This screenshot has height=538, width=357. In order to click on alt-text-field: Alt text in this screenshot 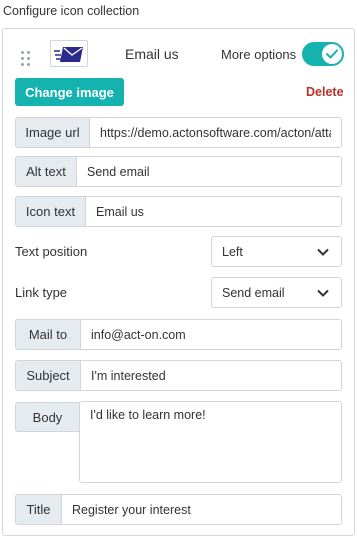, I will do `click(178, 171)`.